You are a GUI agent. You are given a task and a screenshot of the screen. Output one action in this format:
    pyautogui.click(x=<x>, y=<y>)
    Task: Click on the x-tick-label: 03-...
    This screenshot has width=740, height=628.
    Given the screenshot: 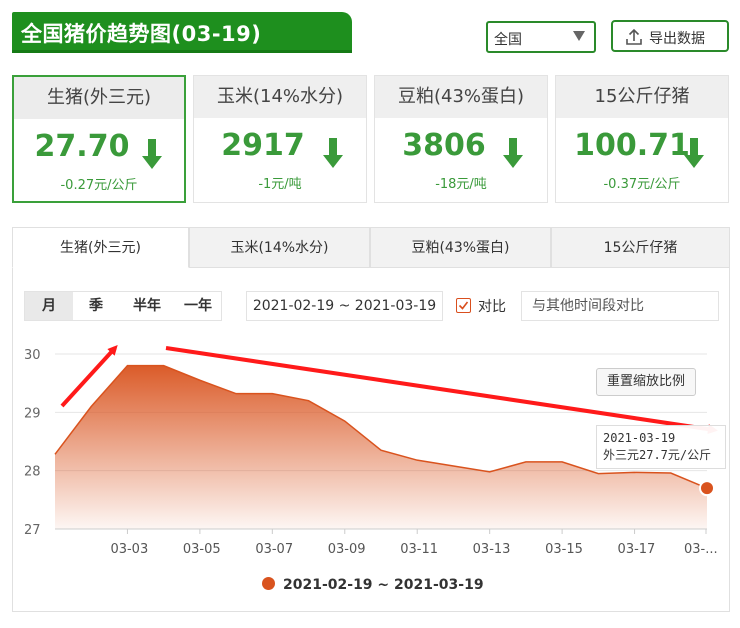 What is the action you would take?
    pyautogui.click(x=701, y=549)
    